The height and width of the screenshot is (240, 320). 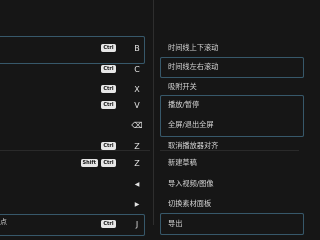 What do you see at coordinates (75, 224) in the screenshot?
I see `shortcut-row-export: Ctrl J` at bounding box center [75, 224].